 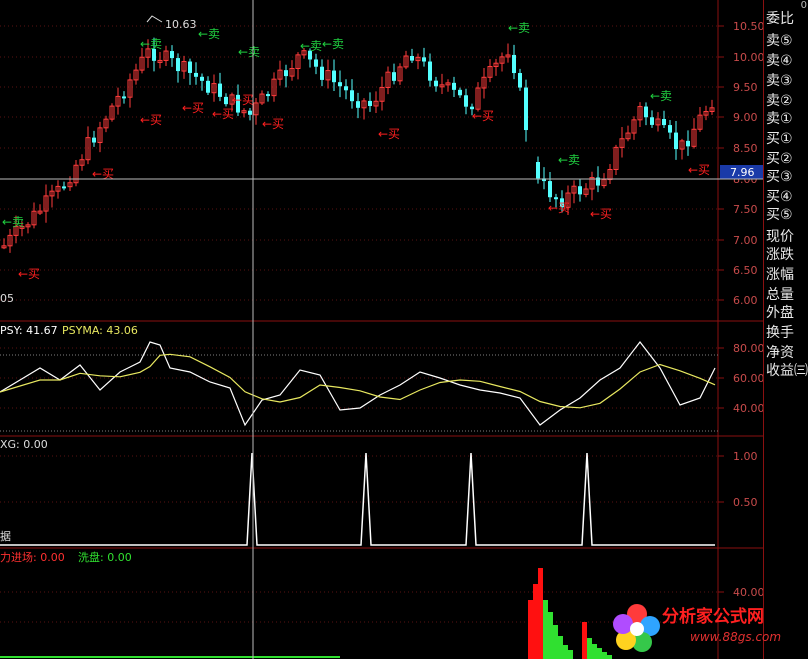 What do you see at coordinates (780, 275) in the screenshot?
I see `sidebar-item: 涨幅` at bounding box center [780, 275].